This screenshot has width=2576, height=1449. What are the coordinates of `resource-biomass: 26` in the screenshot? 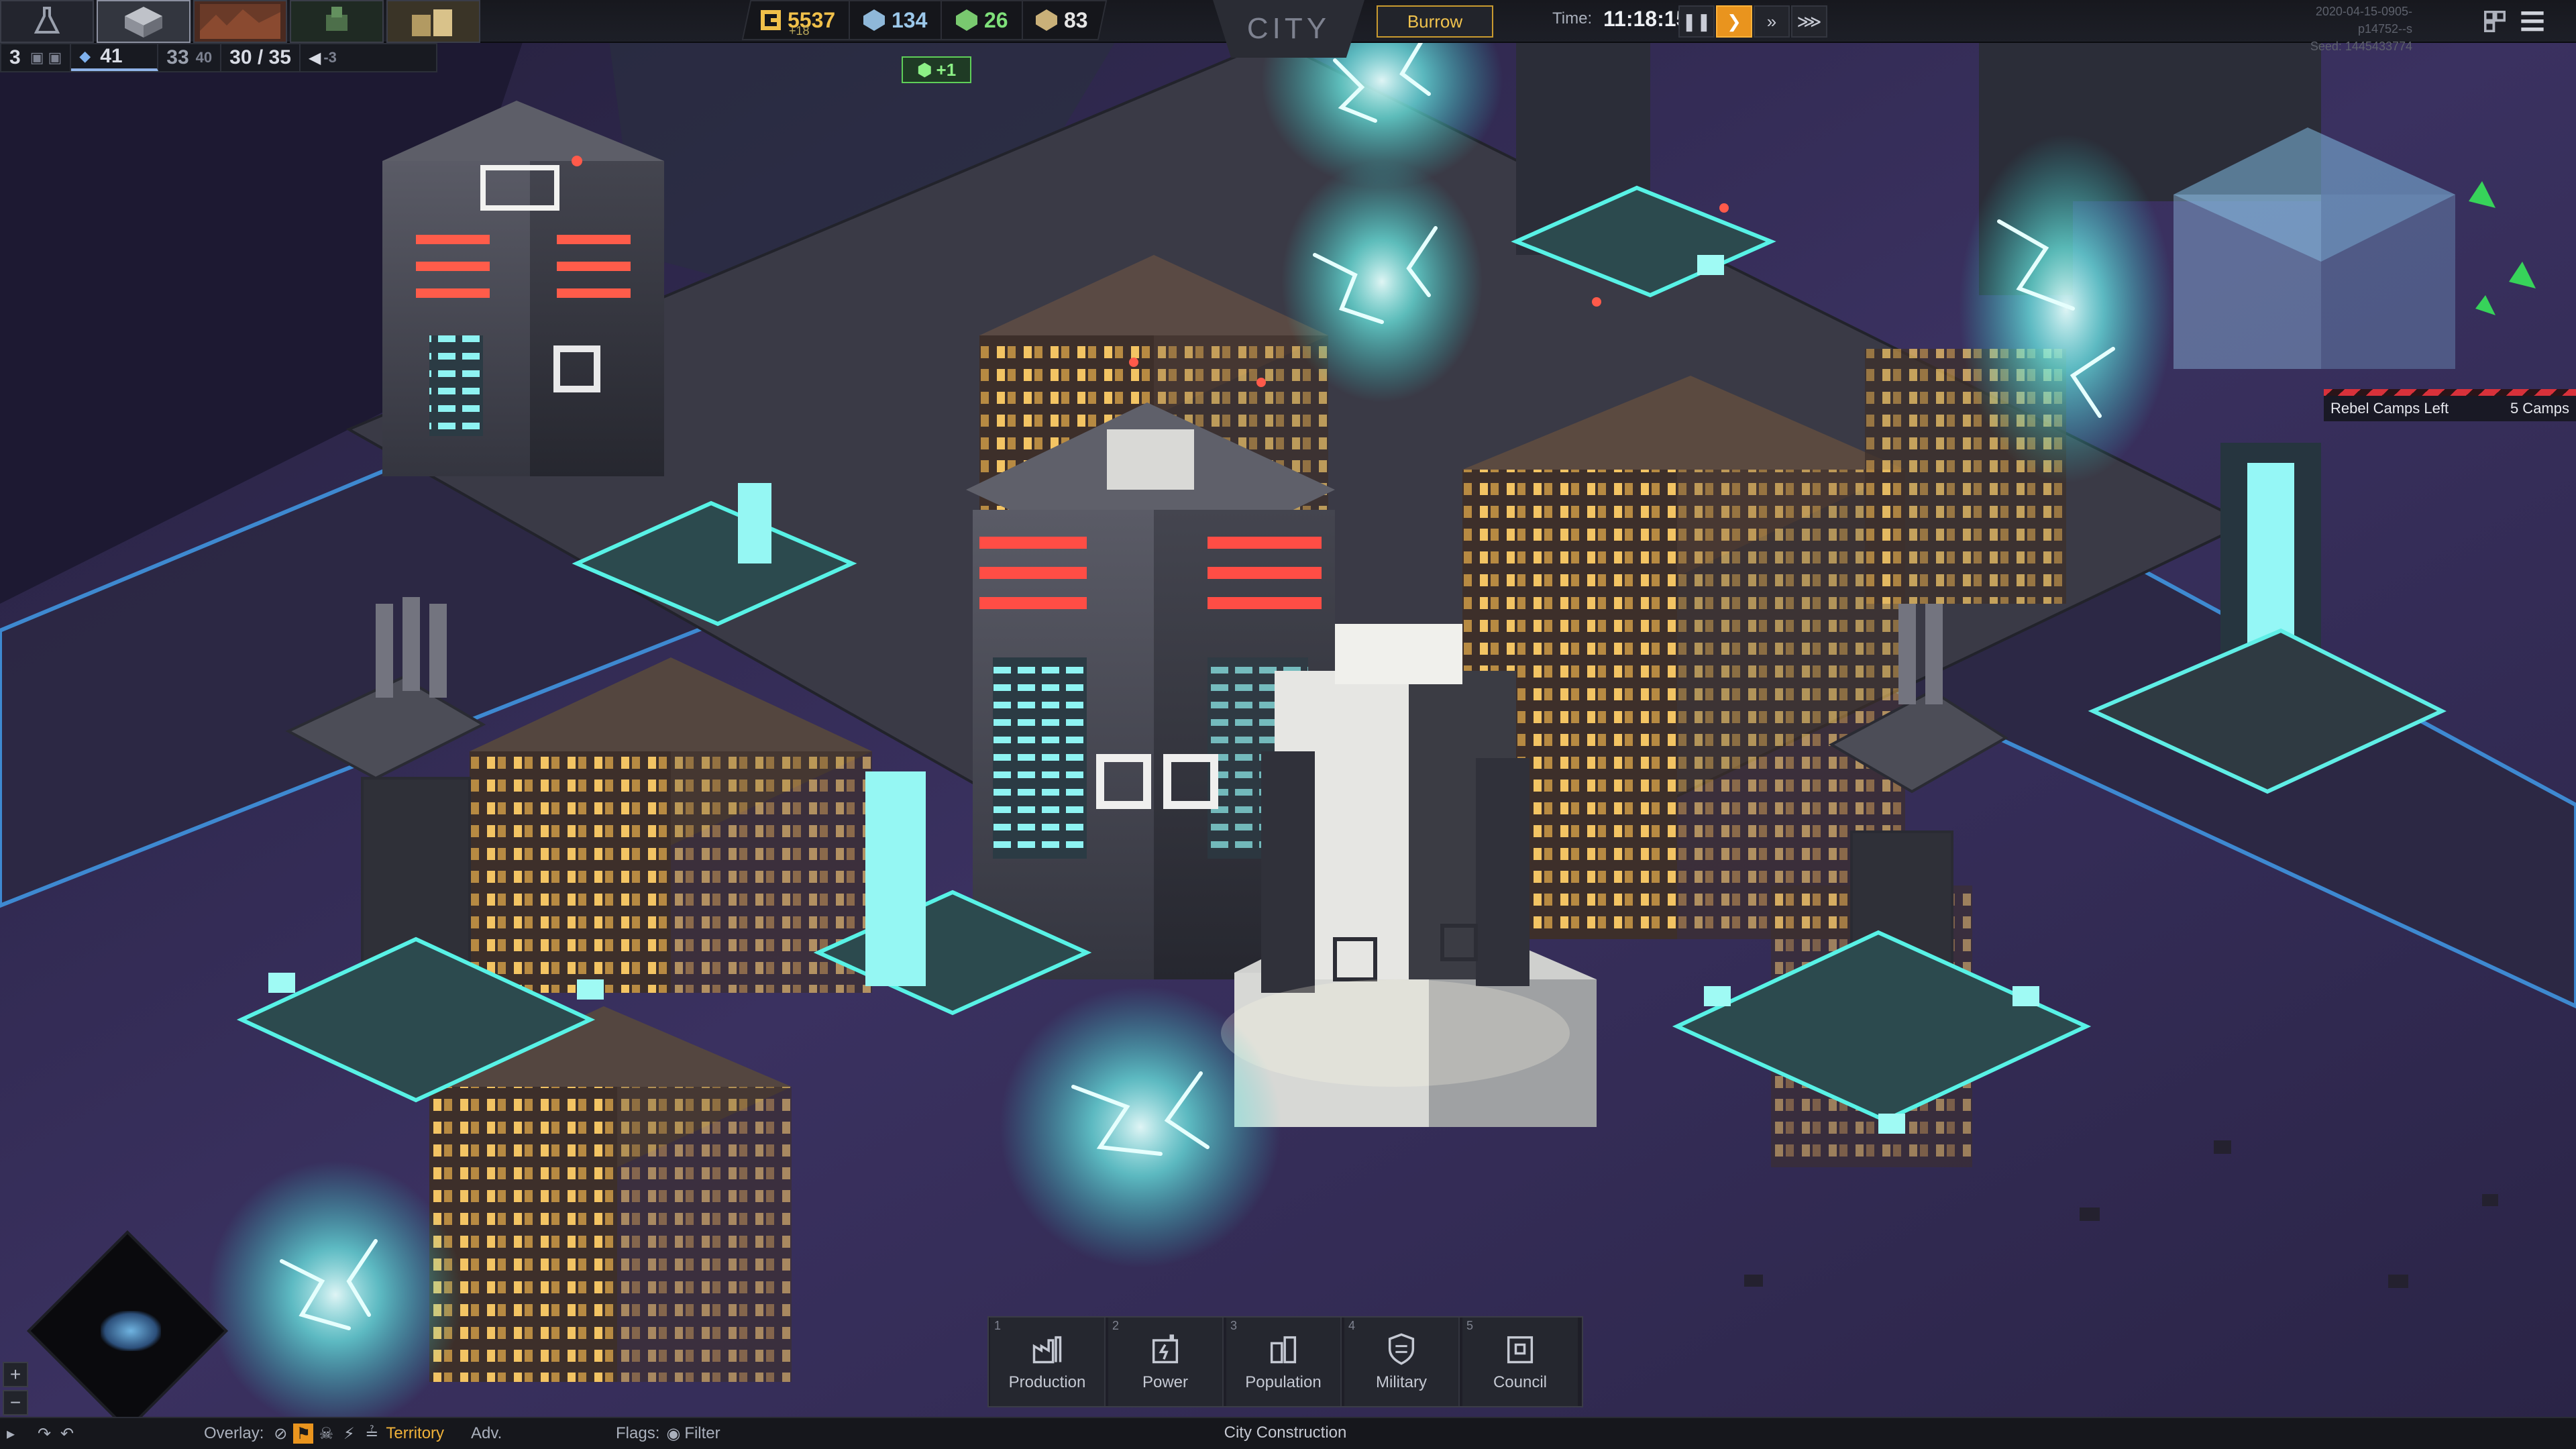 It's located at (982, 20).